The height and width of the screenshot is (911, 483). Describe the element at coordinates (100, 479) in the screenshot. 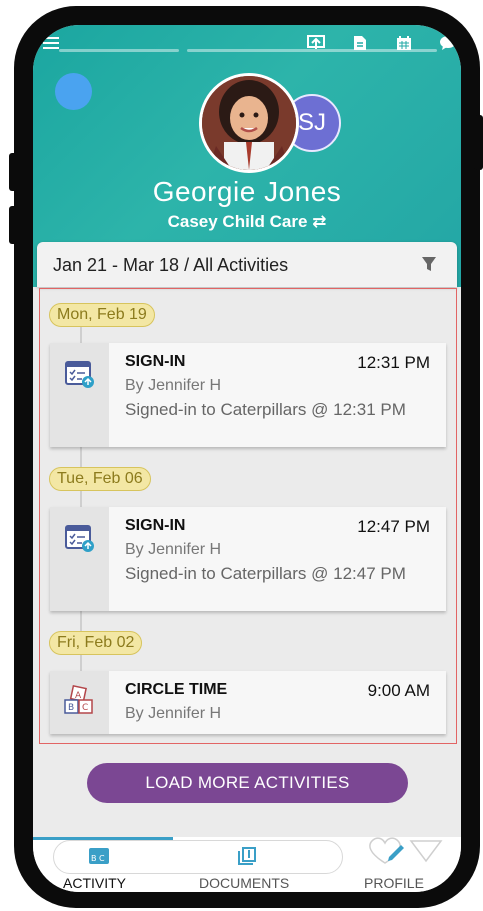

I see `date-label: Tue, Feb 06` at that location.